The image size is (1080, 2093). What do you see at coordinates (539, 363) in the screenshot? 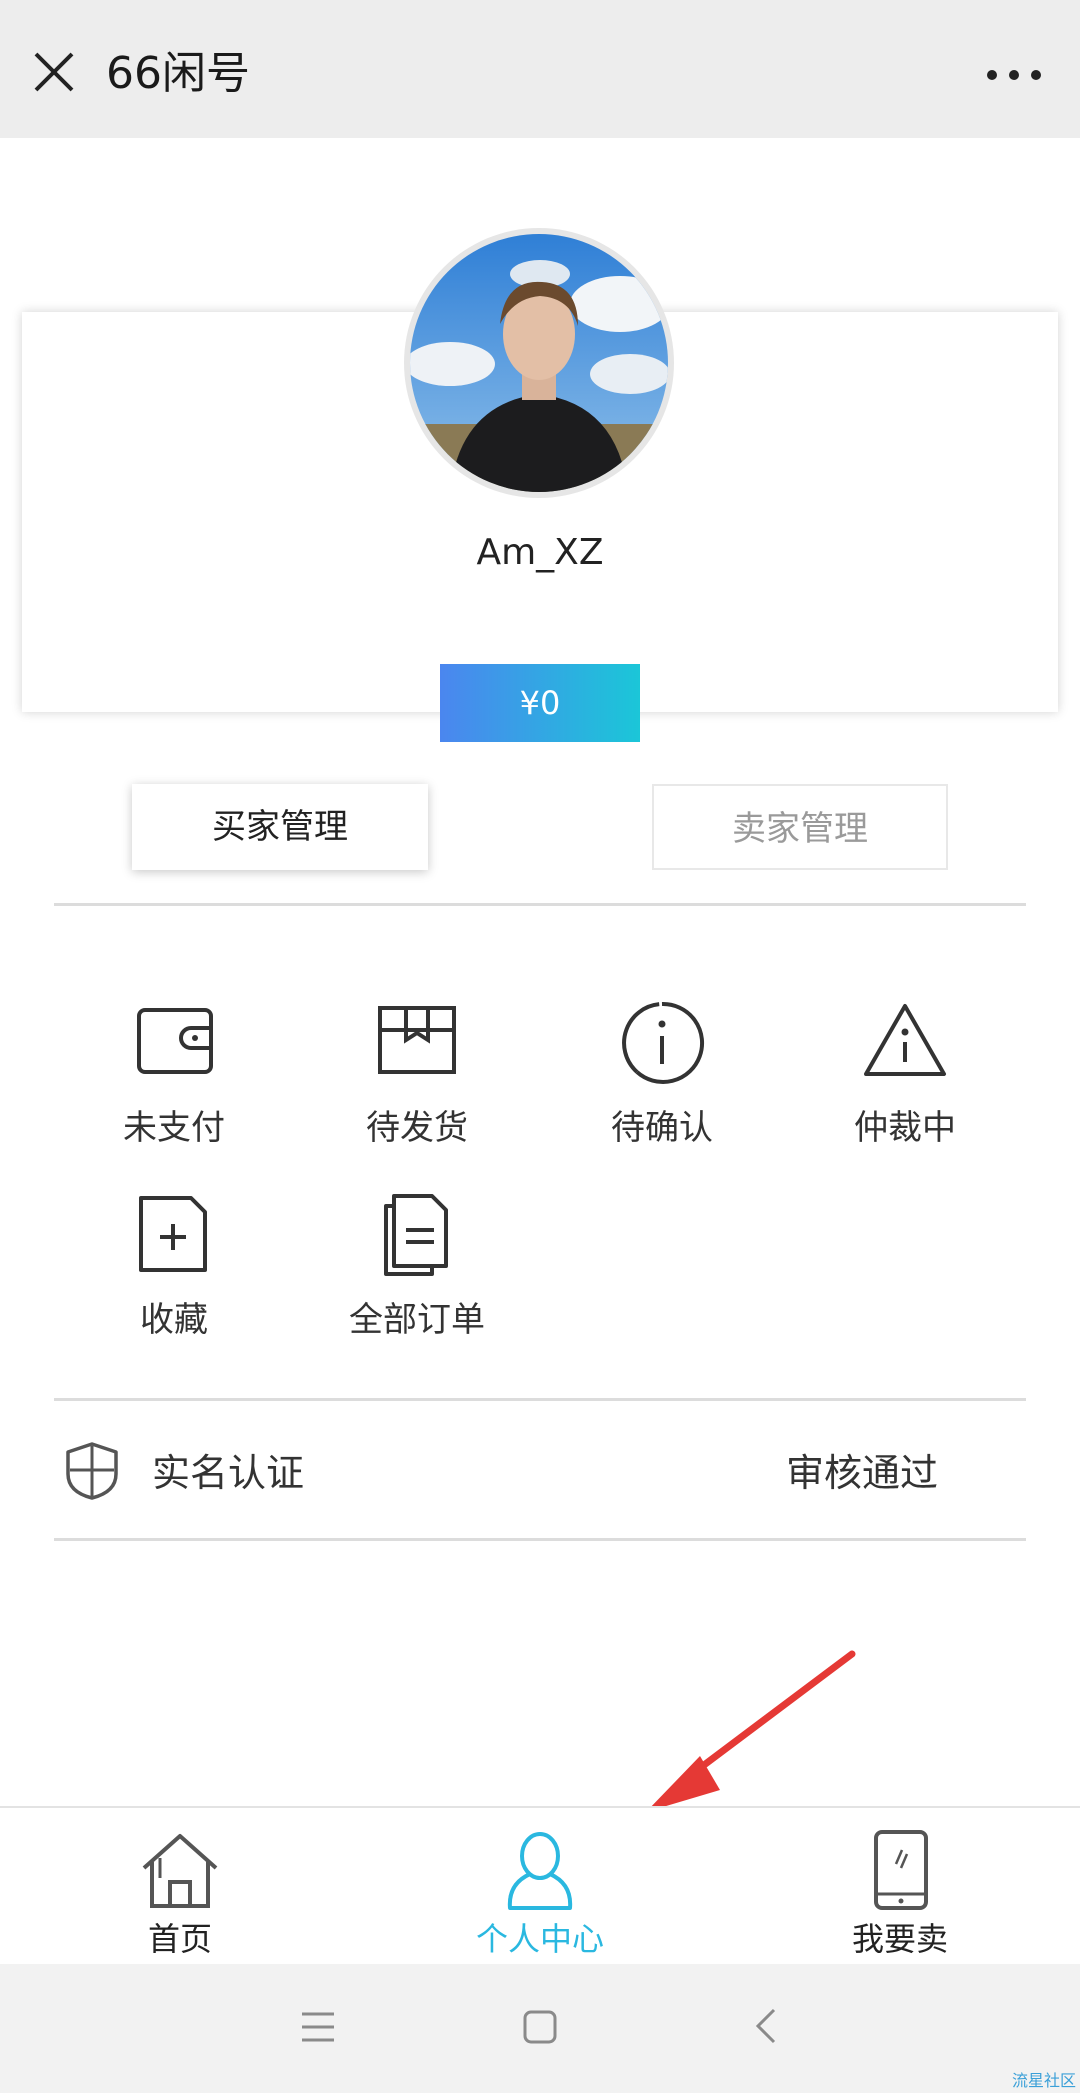
I see `avatar` at bounding box center [539, 363].